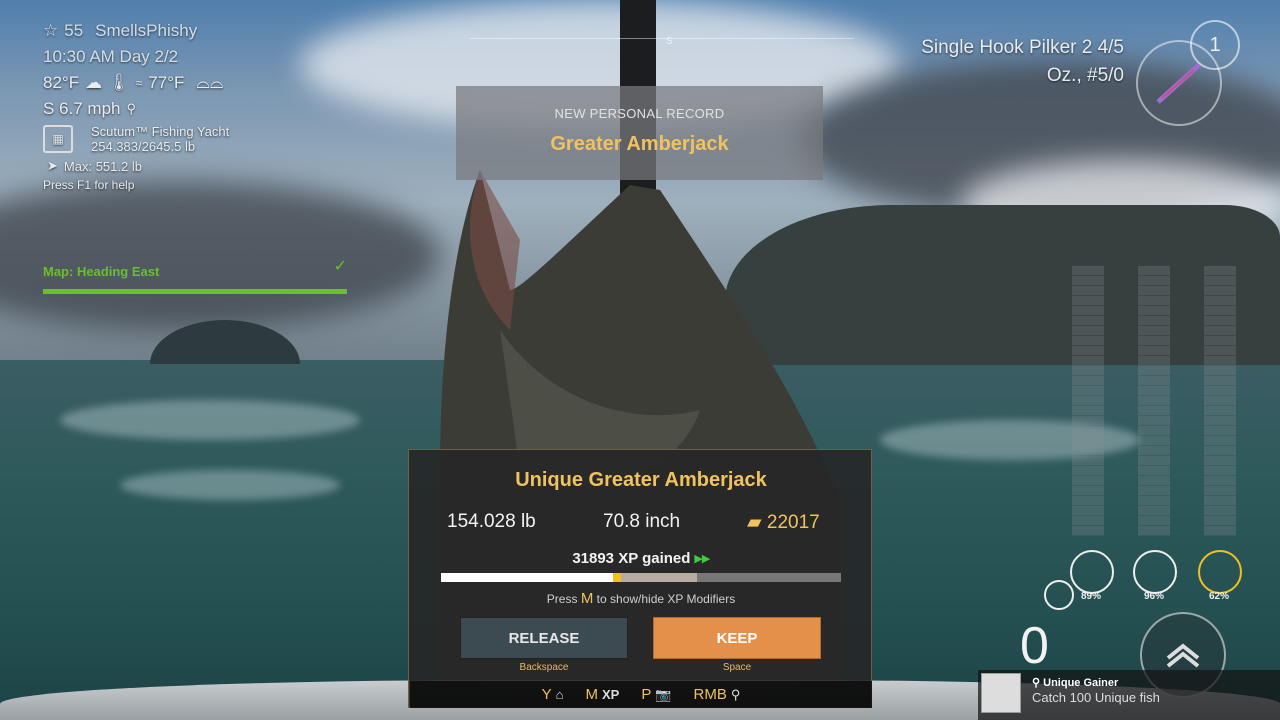 The image size is (1280, 720). What do you see at coordinates (1218, 596) in the screenshot?
I see `reel-gauge-percent: 62%` at bounding box center [1218, 596].